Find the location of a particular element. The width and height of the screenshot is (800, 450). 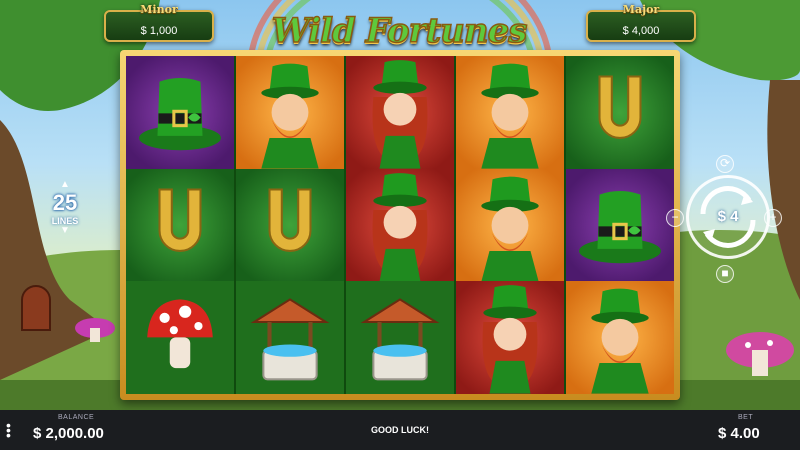

bet-label: BET is located at coordinates (746, 417).